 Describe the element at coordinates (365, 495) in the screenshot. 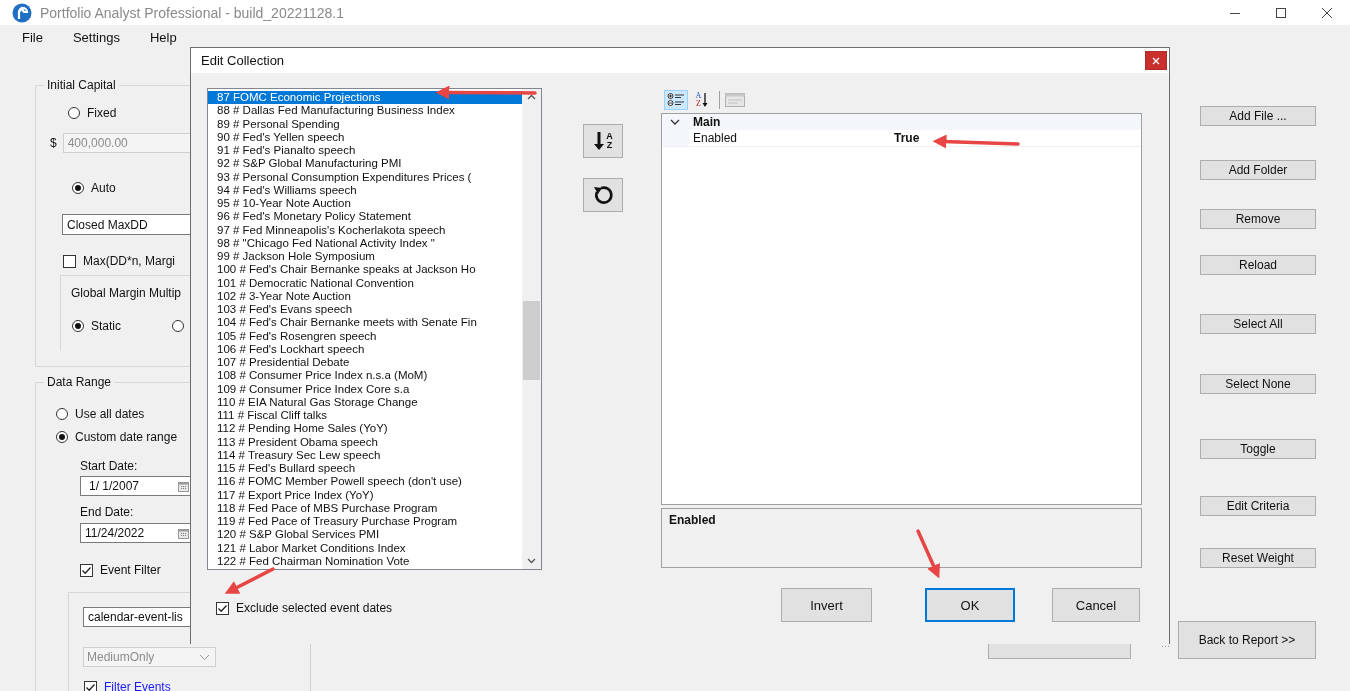

I see `list-item: 117 # Export Price Index (YoY)` at that location.